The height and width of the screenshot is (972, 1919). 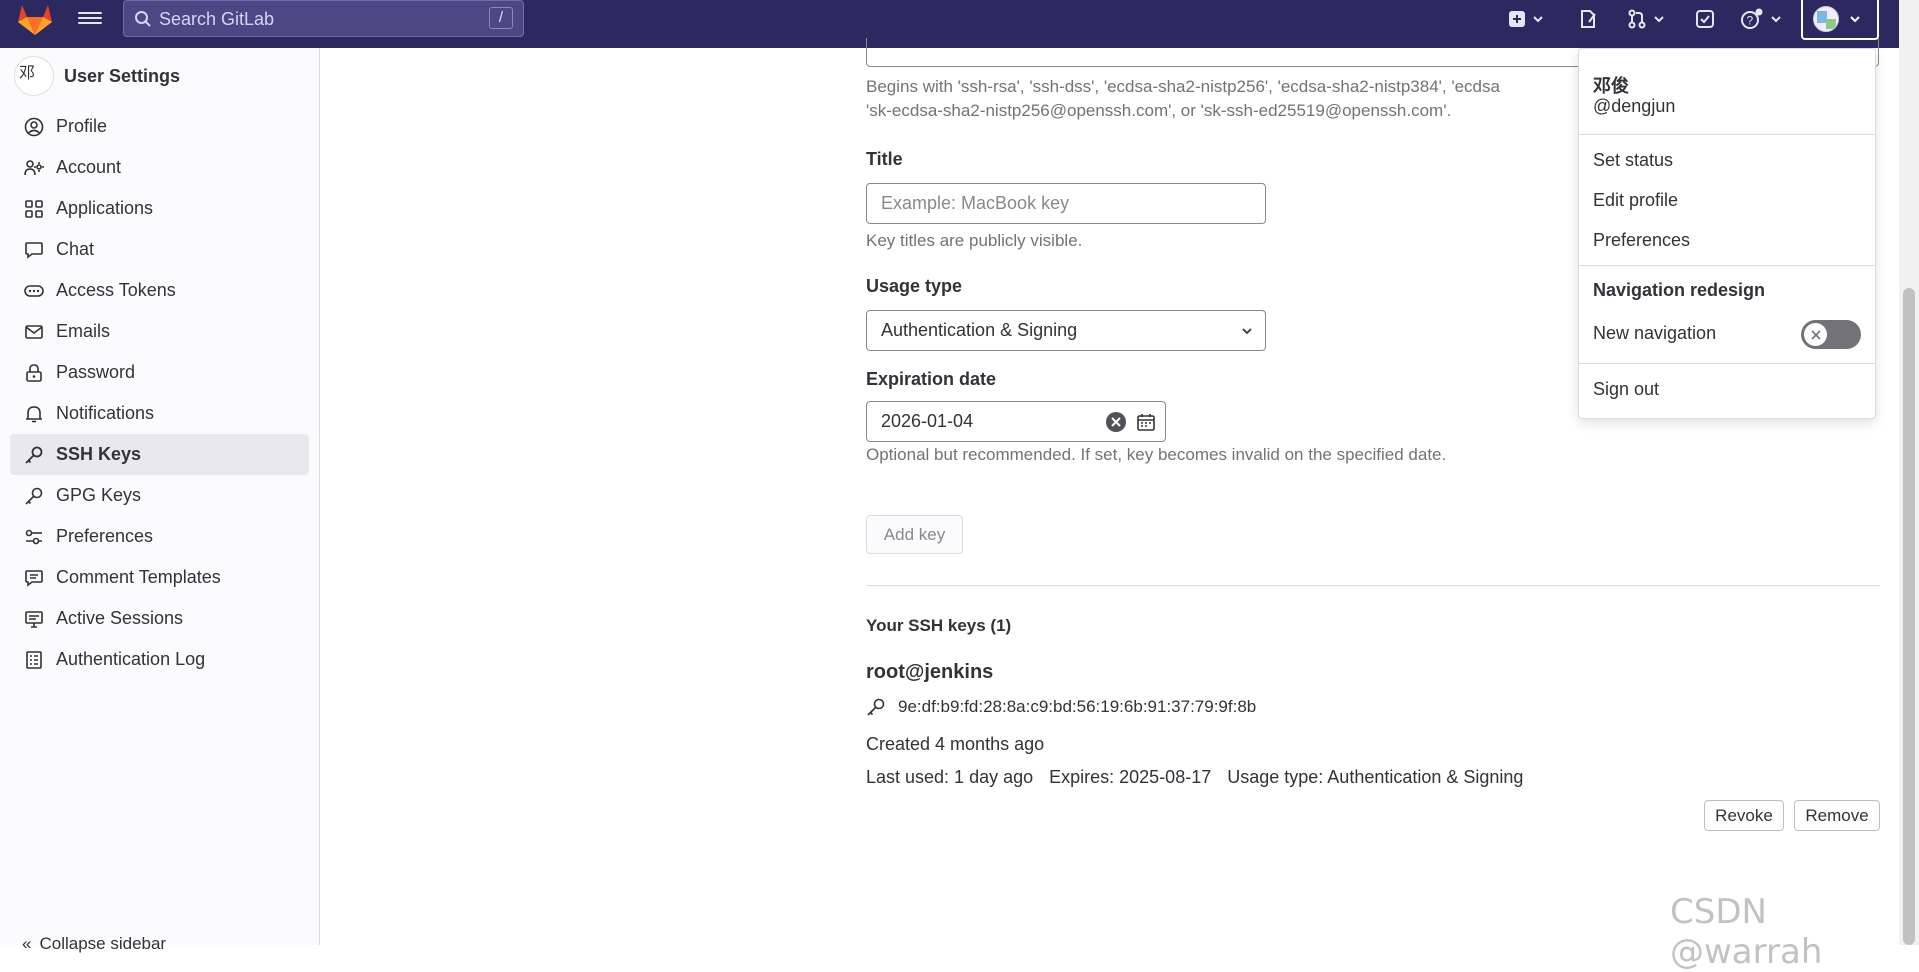 What do you see at coordinates (1655, 333) in the screenshot?
I see `new-navigation-label: New navigation` at bounding box center [1655, 333].